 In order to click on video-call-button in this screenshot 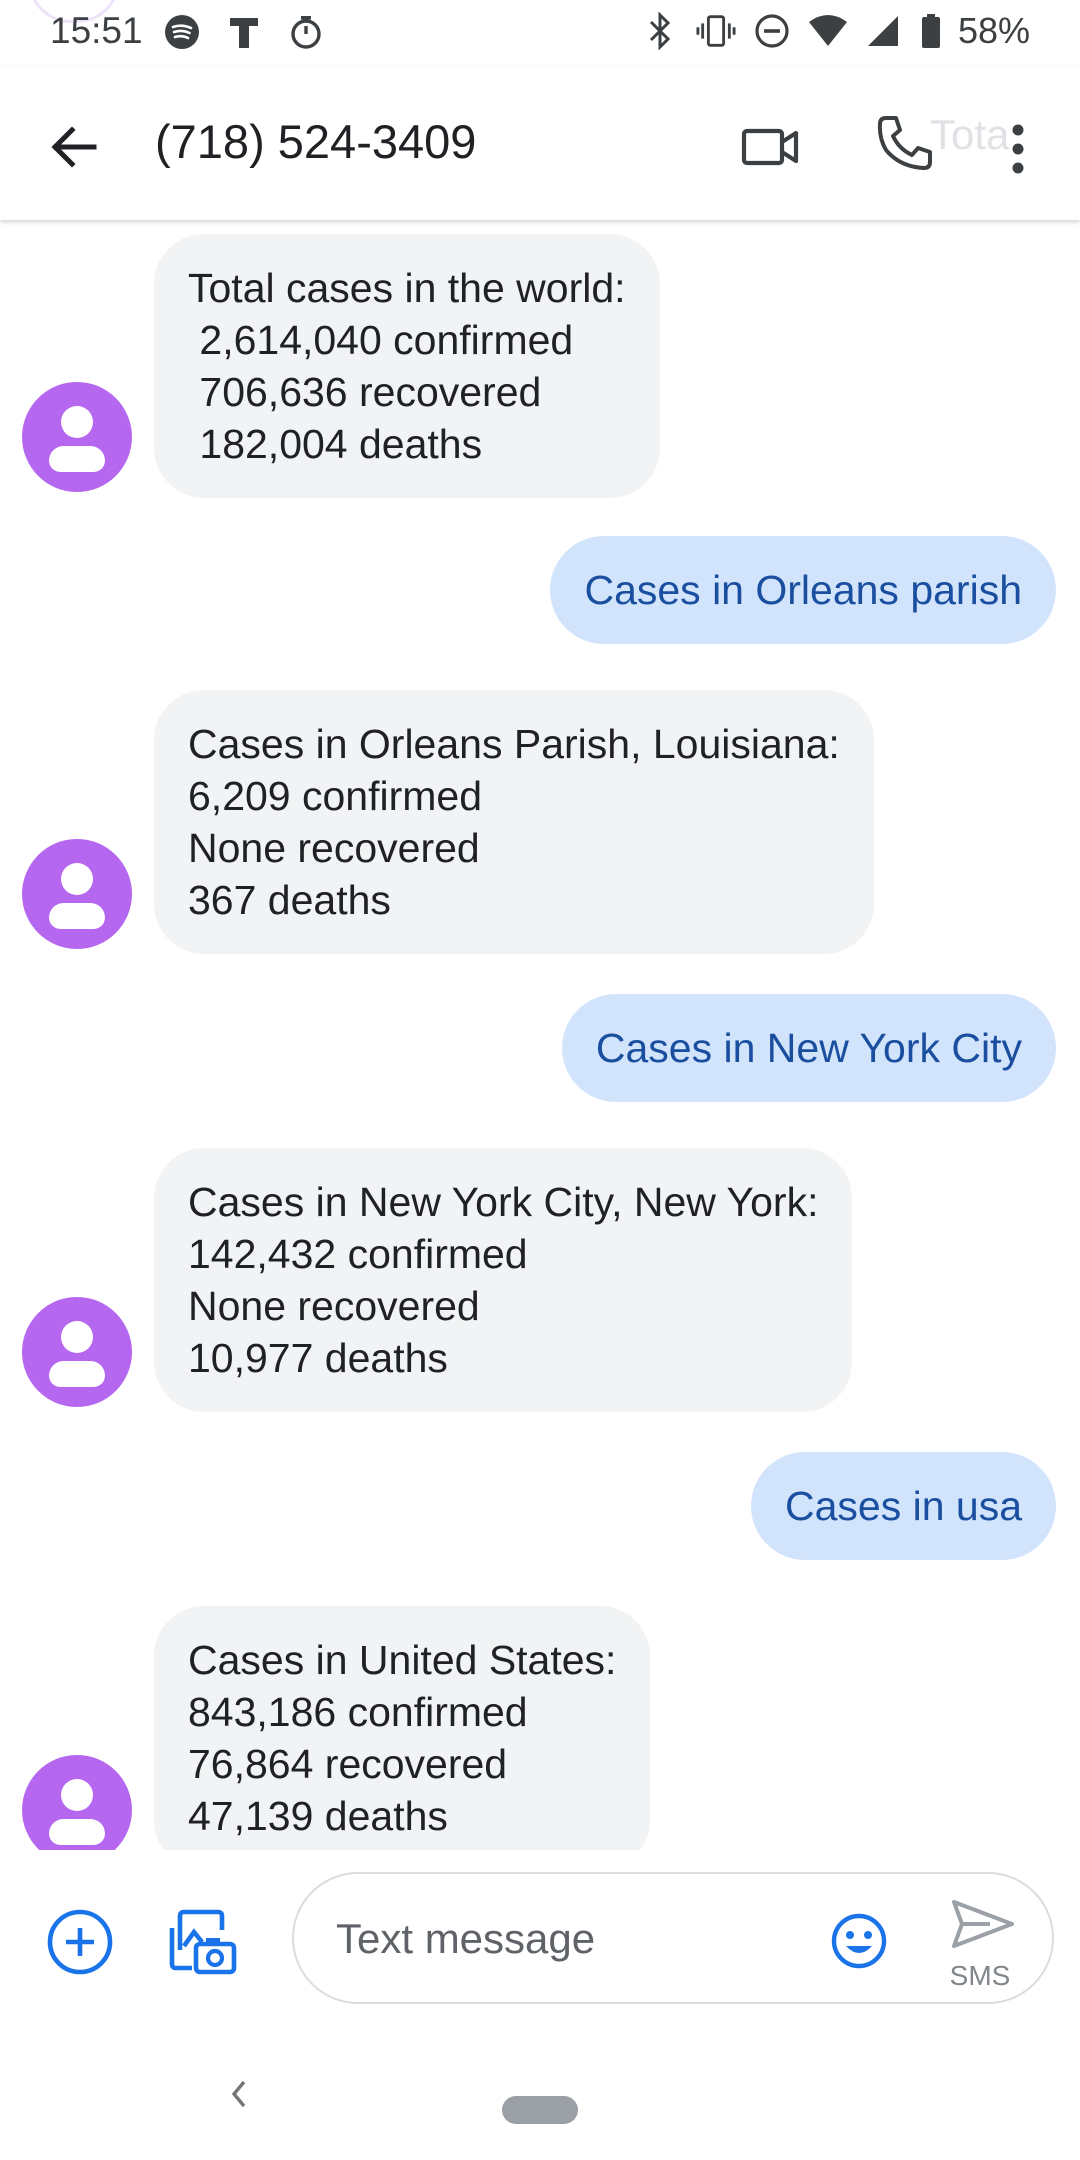, I will do `click(771, 147)`.